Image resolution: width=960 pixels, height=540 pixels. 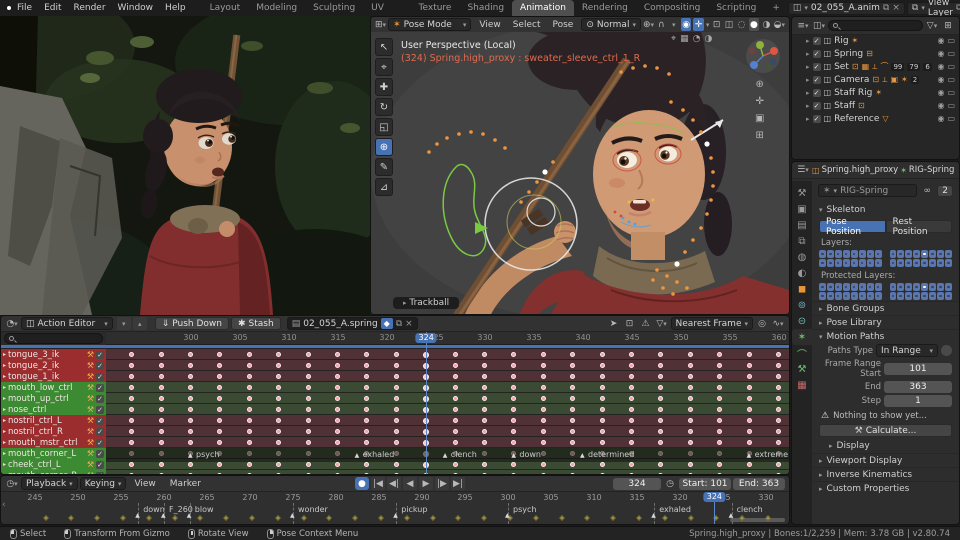 I want to click on playhead-line, so click(x=427, y=403).